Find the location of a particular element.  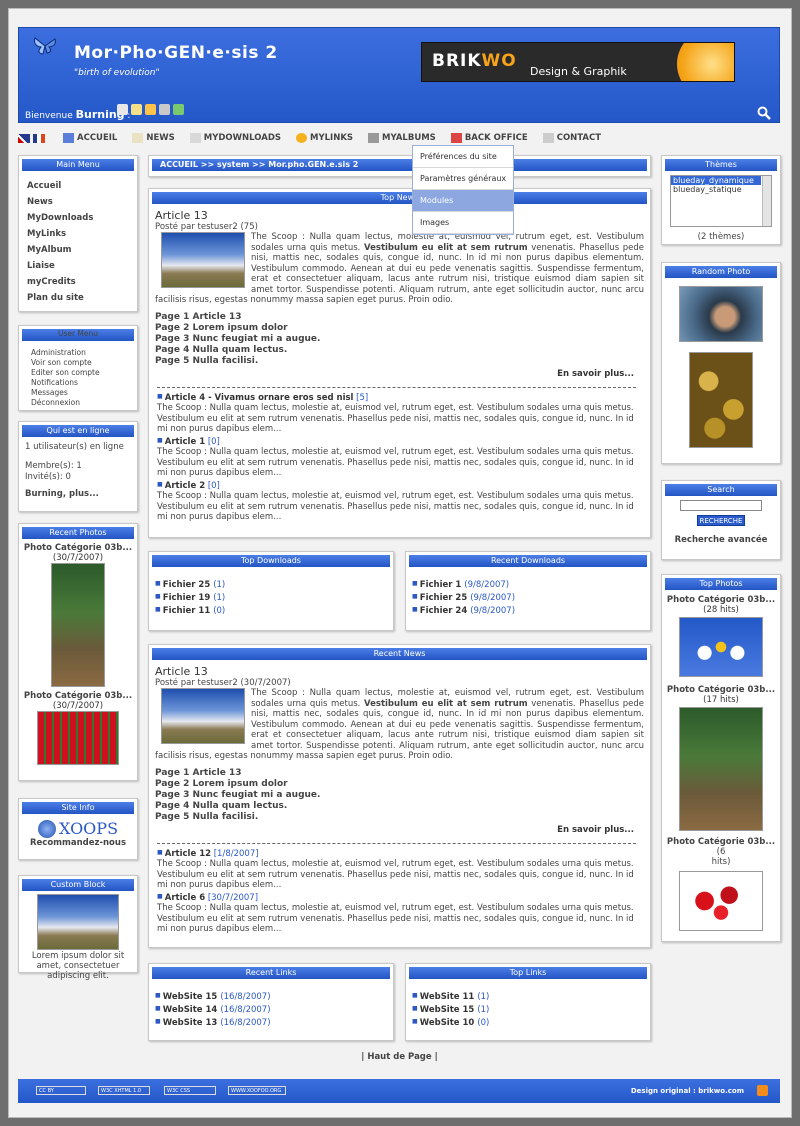

random-photo-portrait is located at coordinates (721, 314).